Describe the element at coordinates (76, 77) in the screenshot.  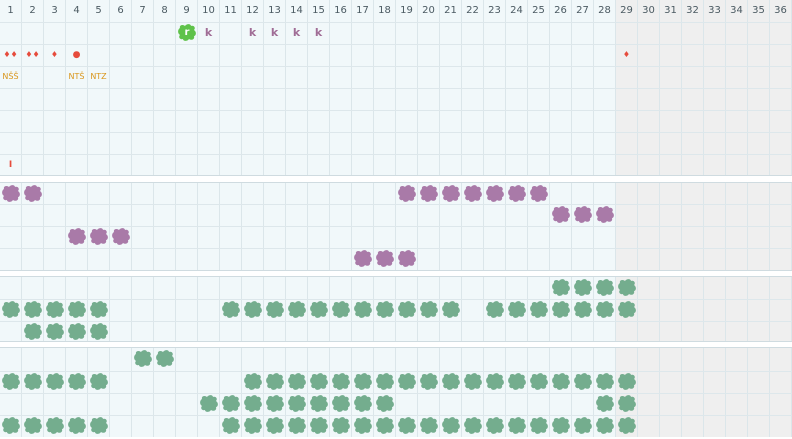
I see `code-label: NTŠ` at that location.